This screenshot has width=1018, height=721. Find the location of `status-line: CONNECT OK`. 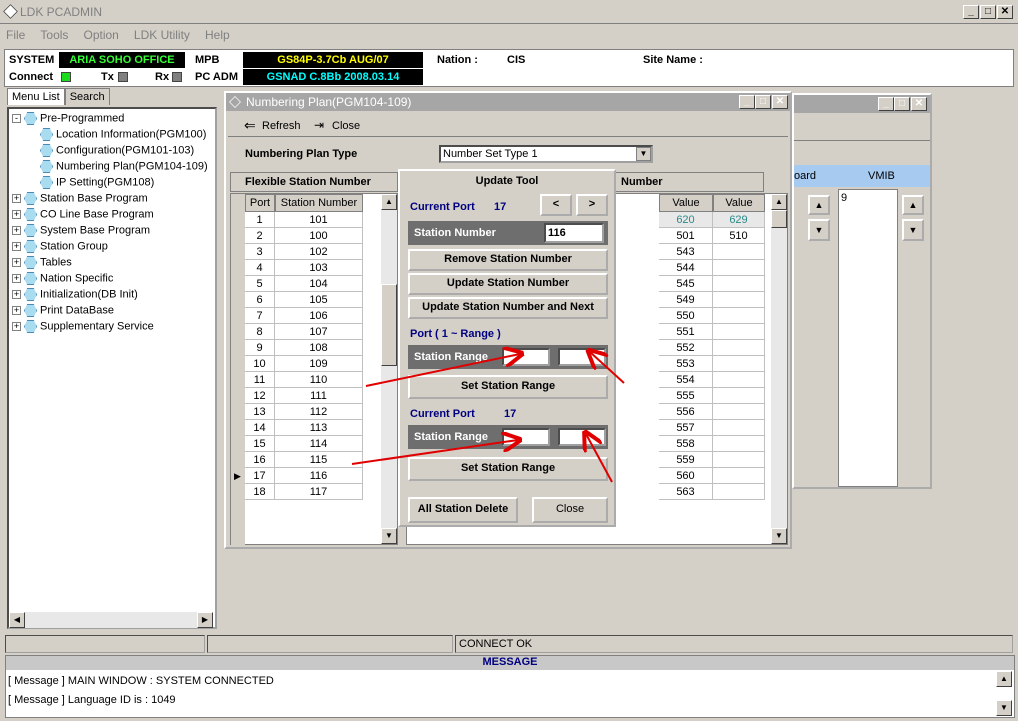

status-line: CONNECT OK is located at coordinates (510, 644).